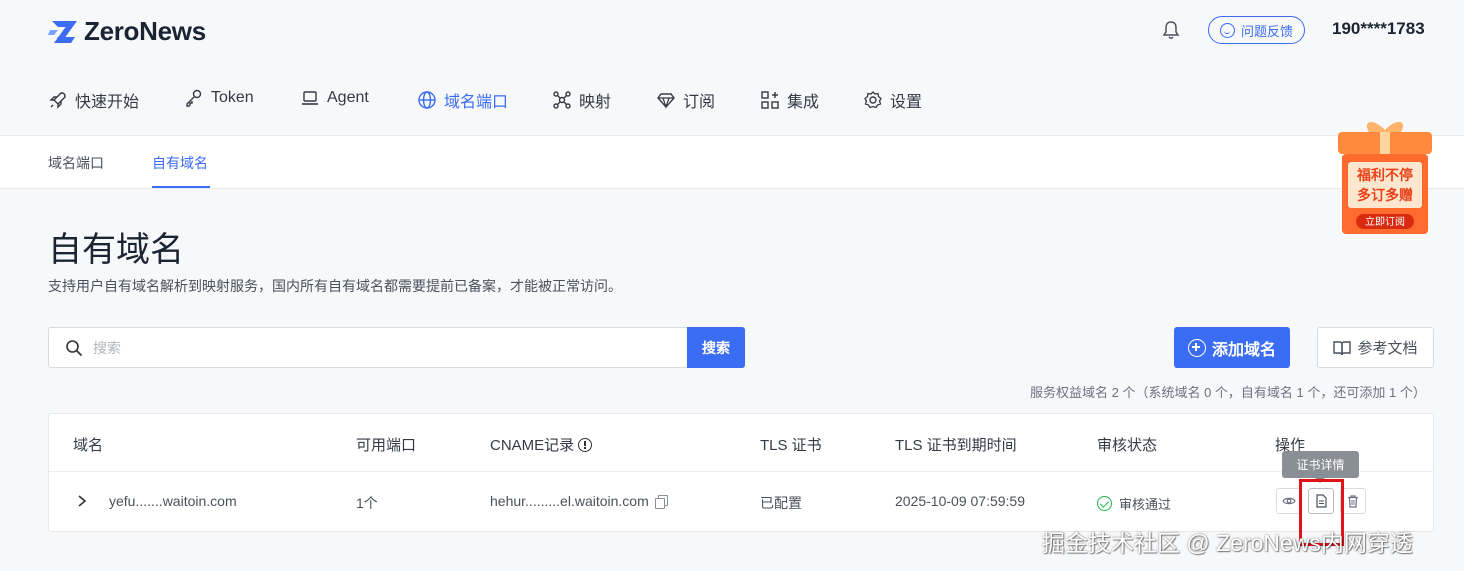 This screenshot has width=1464, height=571. I want to click on nav-label: 域名端口, so click(476, 102).